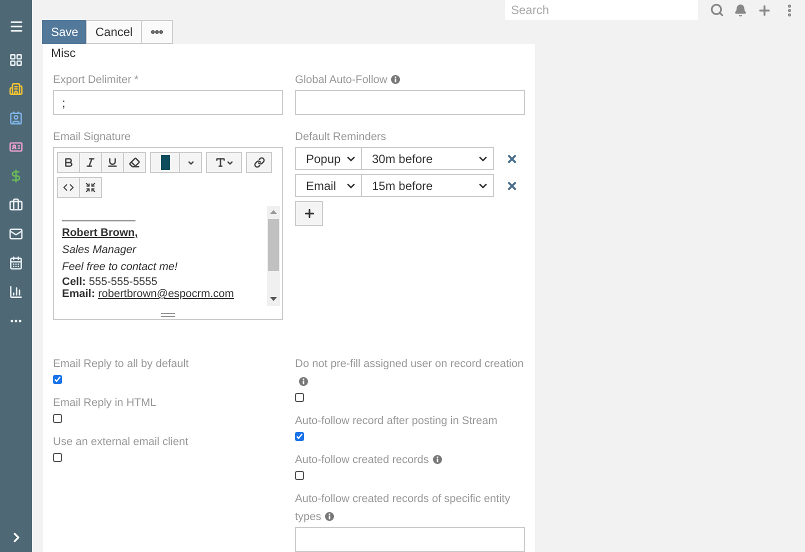  Describe the element at coordinates (328, 185) in the screenshot. I see `reminder-type-select: Email` at that location.